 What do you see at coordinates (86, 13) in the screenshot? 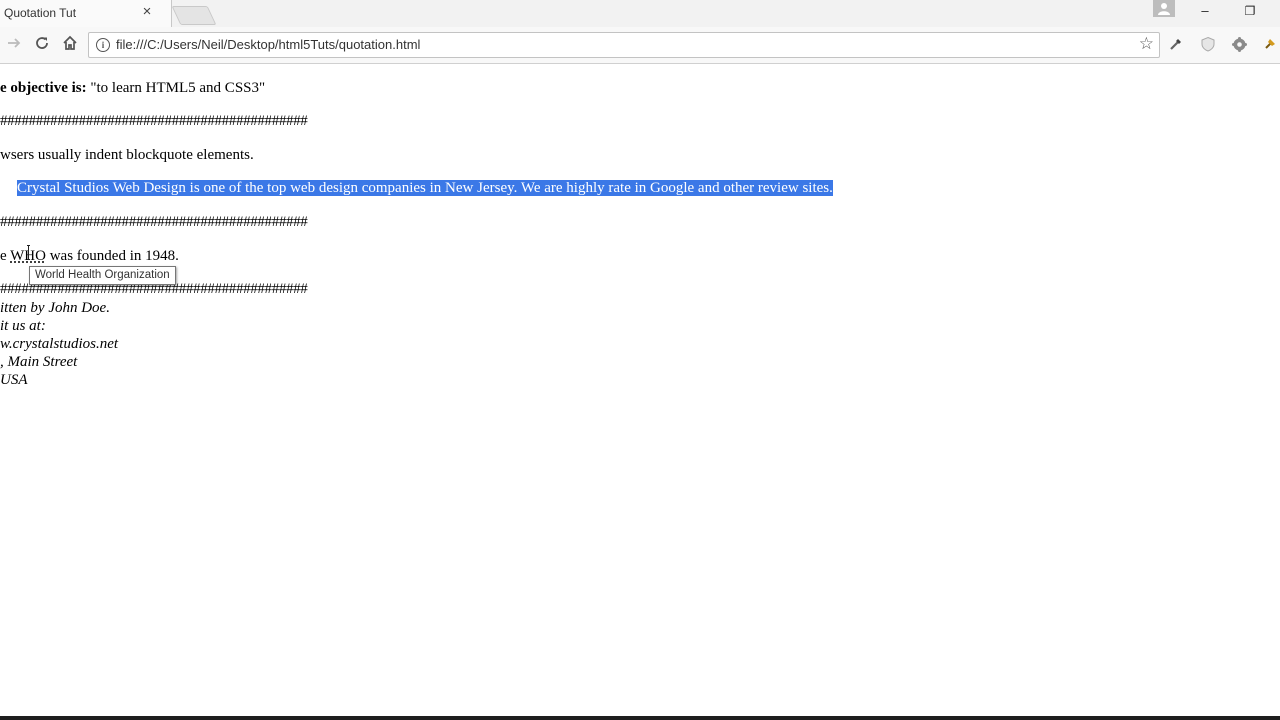
I see `tab-quotation: Quotation Tut ×` at bounding box center [86, 13].